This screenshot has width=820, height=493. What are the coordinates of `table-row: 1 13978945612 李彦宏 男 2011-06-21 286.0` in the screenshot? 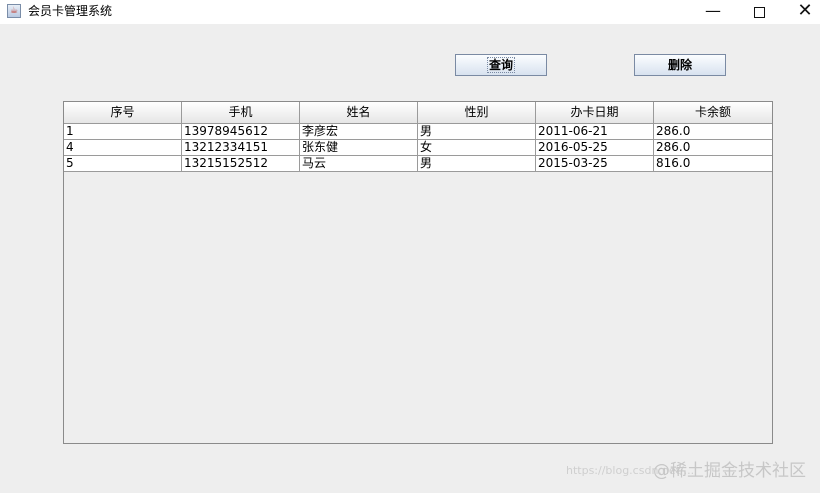 It's located at (418, 132).